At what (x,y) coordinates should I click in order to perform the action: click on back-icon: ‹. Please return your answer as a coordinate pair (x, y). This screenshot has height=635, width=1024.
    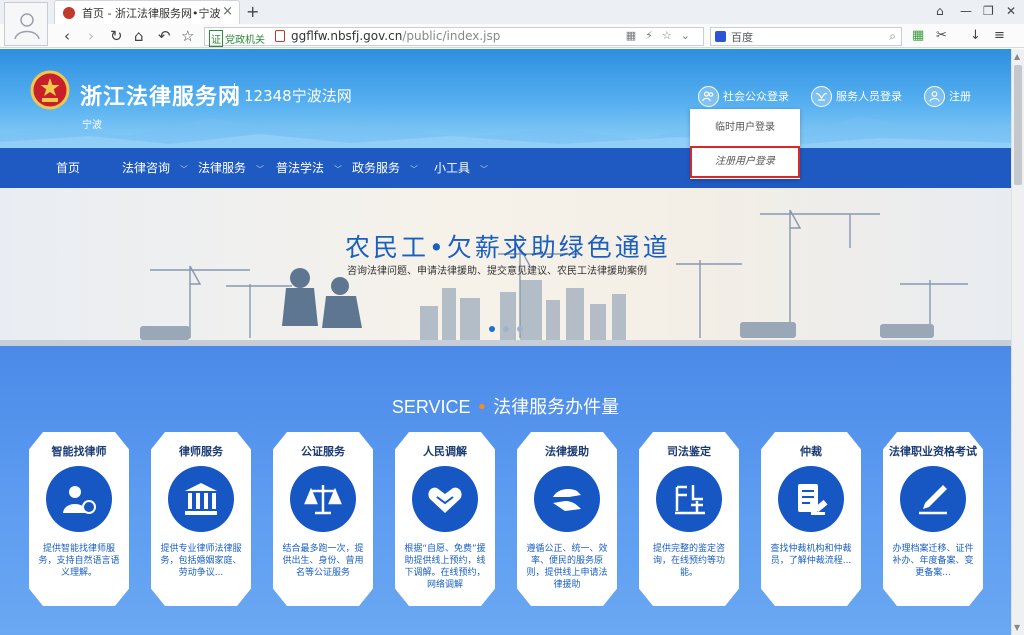
    Looking at the image, I should click on (67, 36).